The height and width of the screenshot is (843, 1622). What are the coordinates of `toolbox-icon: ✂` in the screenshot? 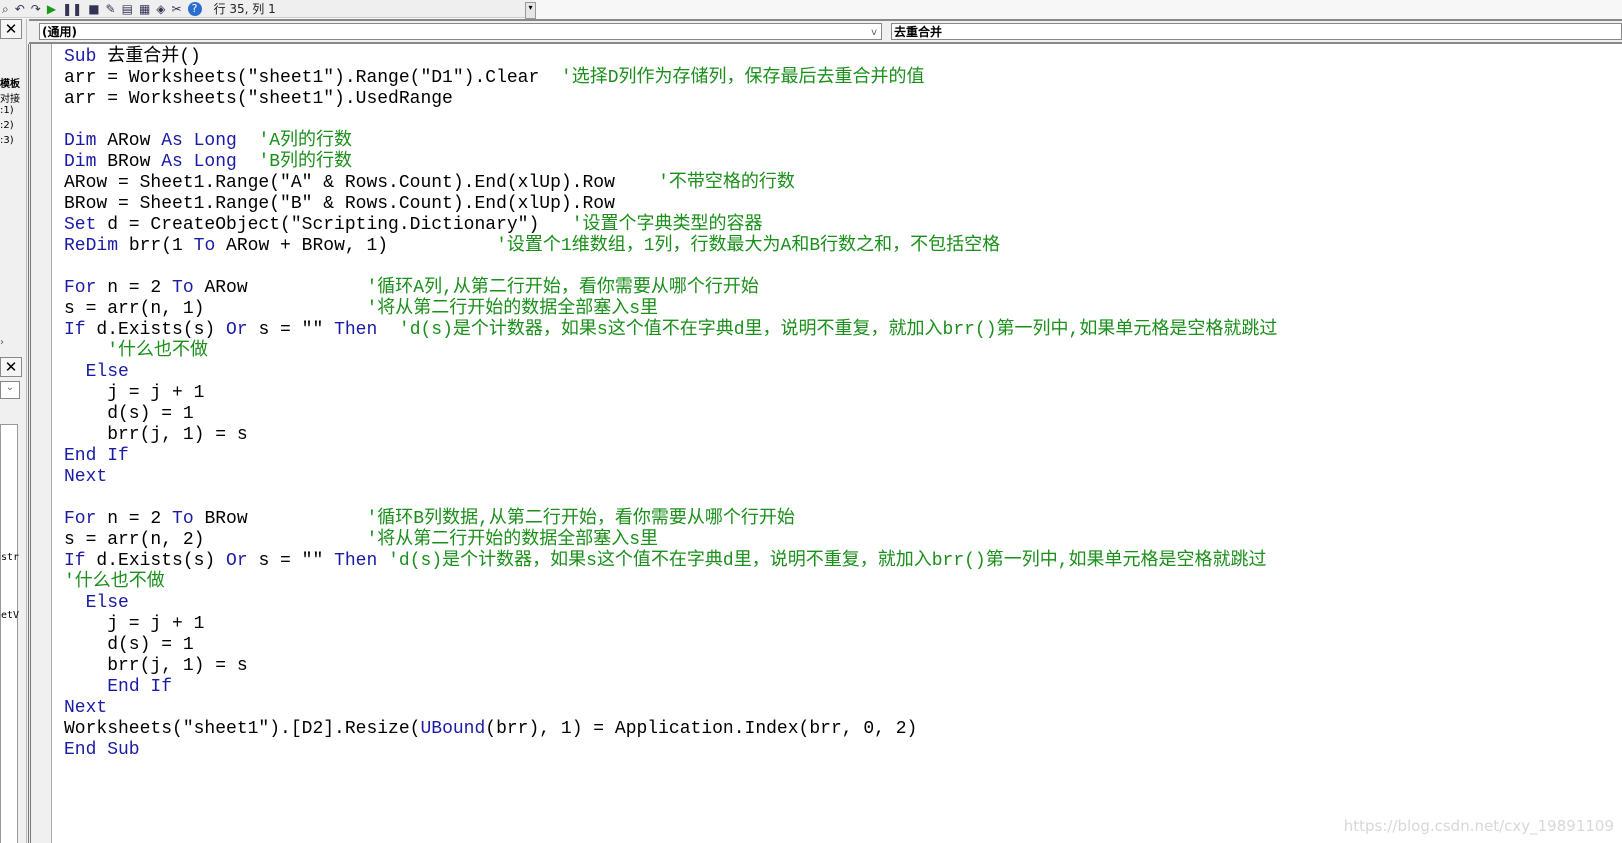 It's located at (177, 9).